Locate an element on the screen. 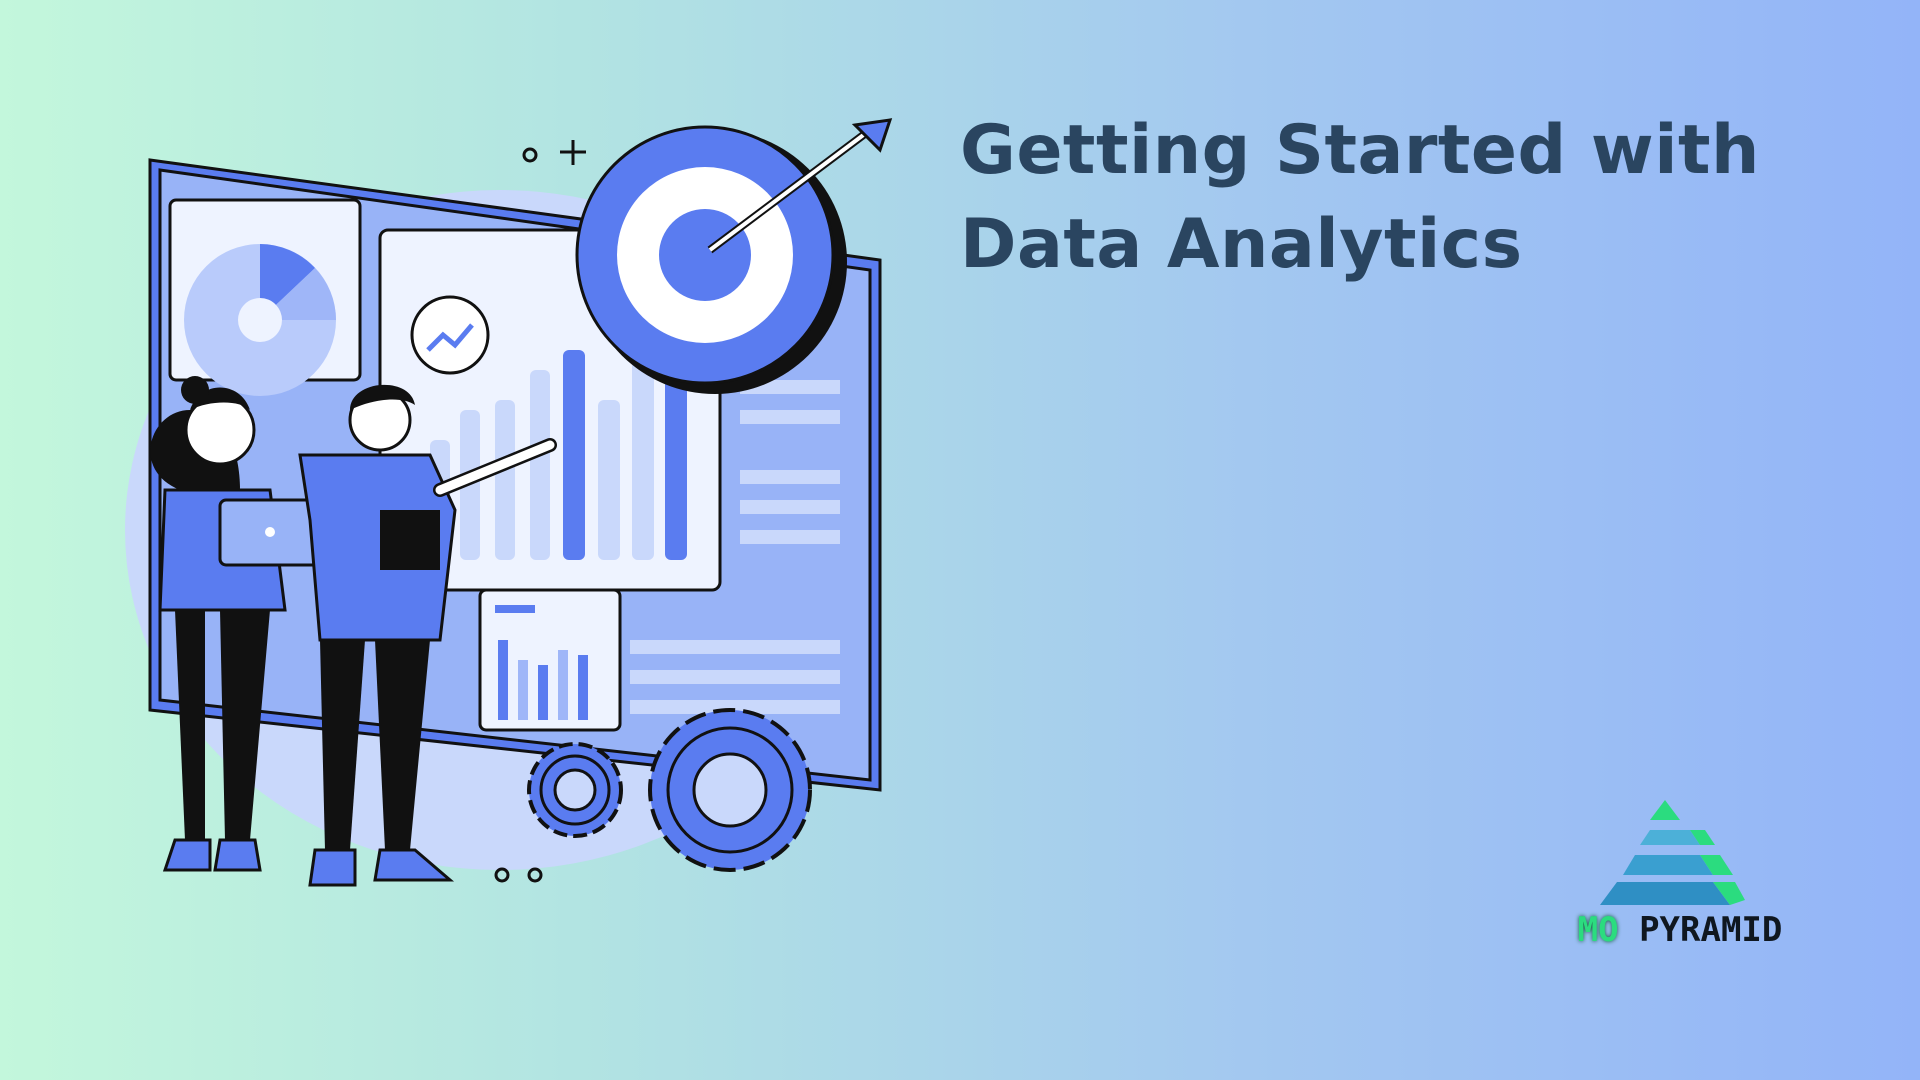  brand-name-part-1: MO is located at coordinates (1598, 930).